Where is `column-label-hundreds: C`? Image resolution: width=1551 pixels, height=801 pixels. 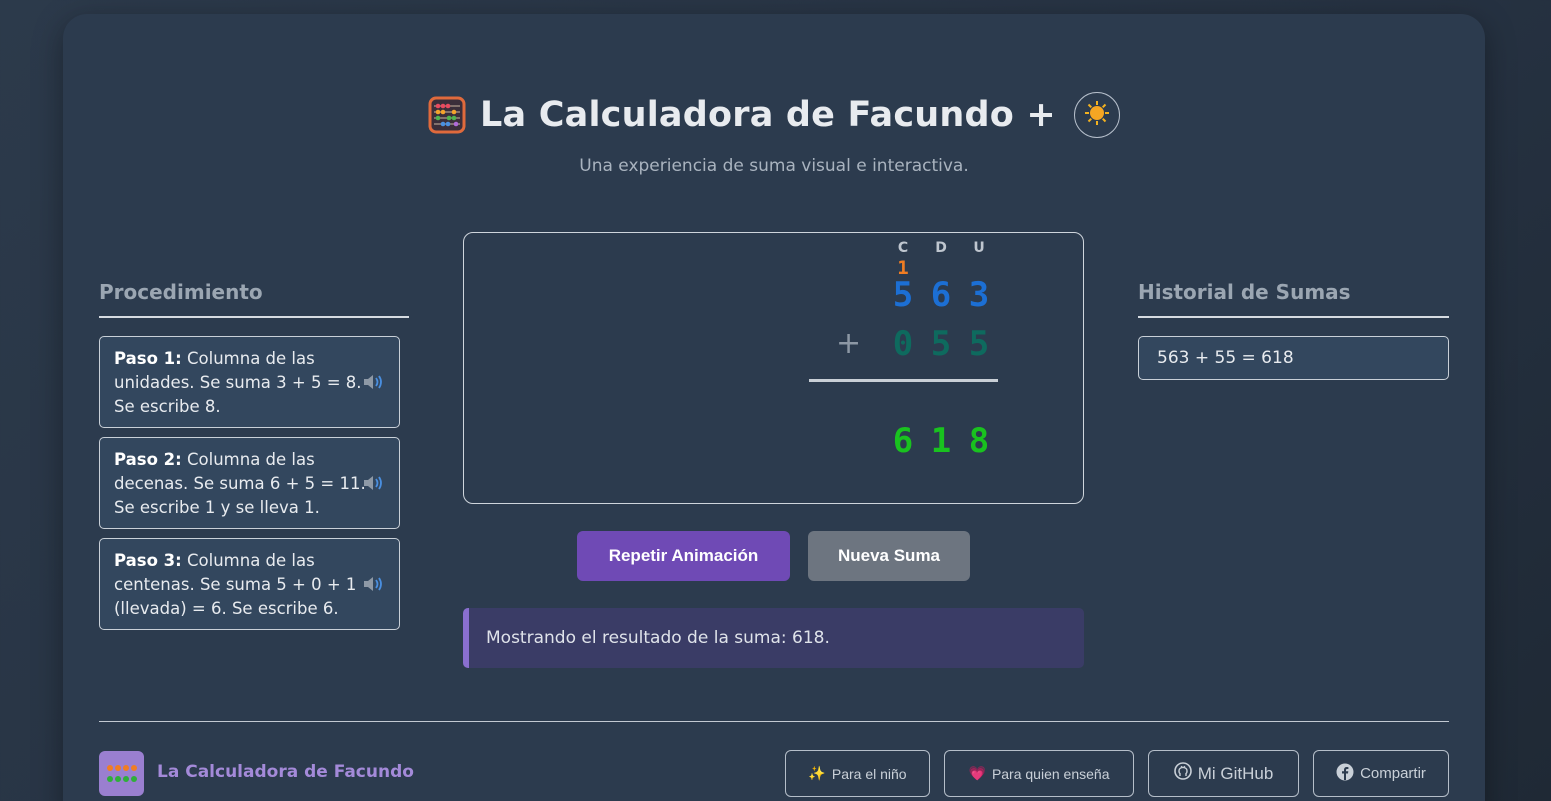 column-label-hundreds: C is located at coordinates (903, 248).